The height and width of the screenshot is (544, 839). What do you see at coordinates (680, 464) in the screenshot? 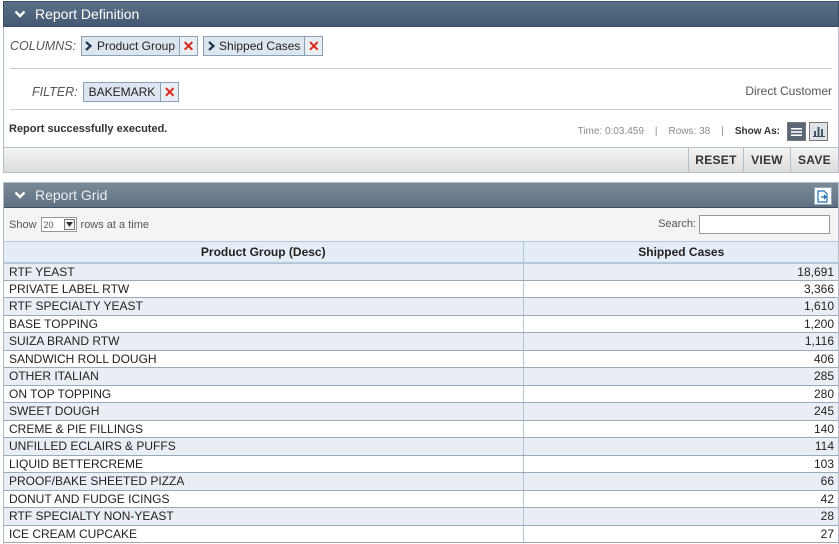
I see `cell-shipped-cases: 103` at bounding box center [680, 464].